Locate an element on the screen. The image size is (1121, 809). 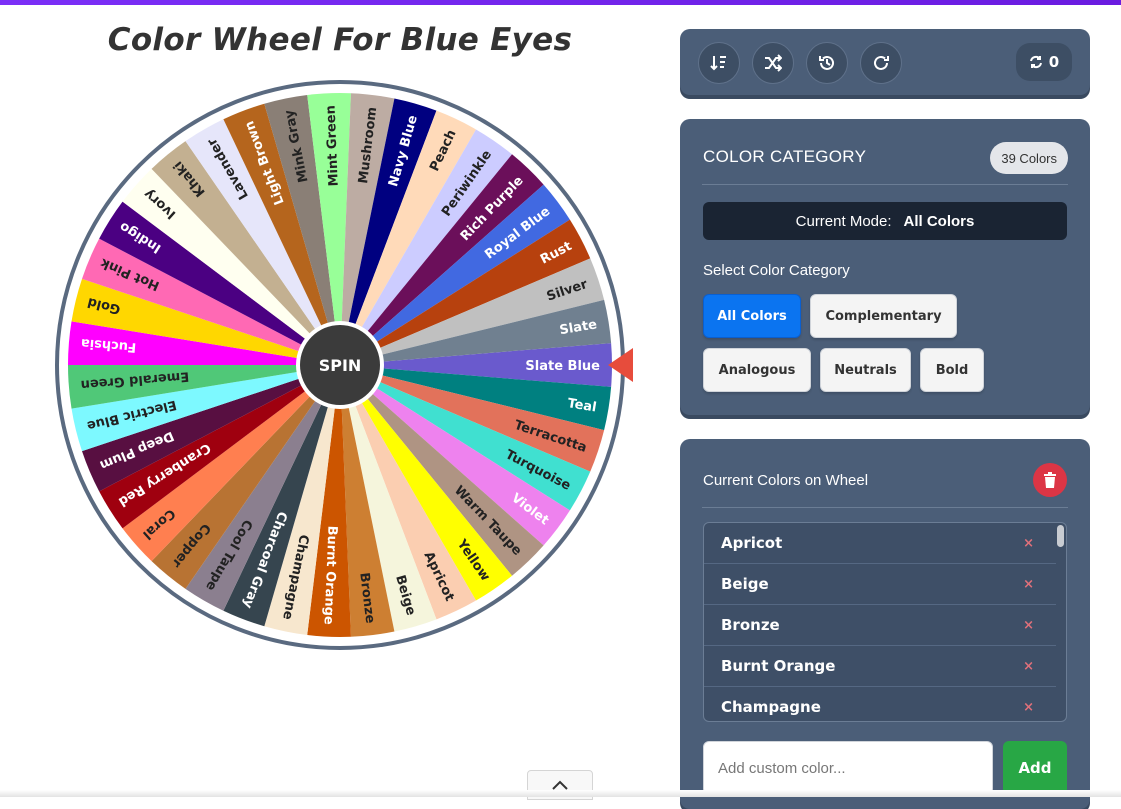
shuffle-icon is located at coordinates (773, 63).